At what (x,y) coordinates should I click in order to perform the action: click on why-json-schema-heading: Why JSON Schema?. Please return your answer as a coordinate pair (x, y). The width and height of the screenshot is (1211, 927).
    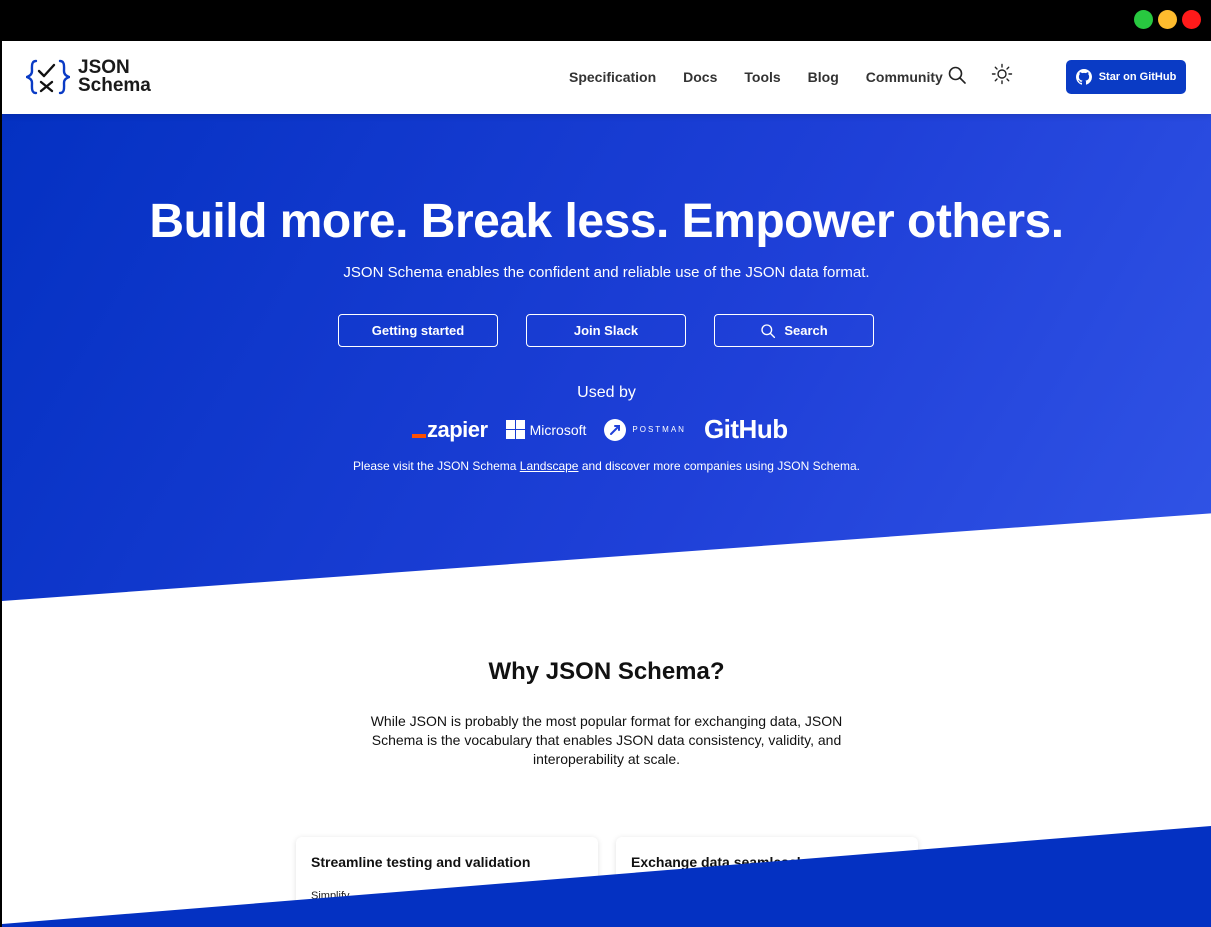
    Looking at the image, I should click on (606, 671).